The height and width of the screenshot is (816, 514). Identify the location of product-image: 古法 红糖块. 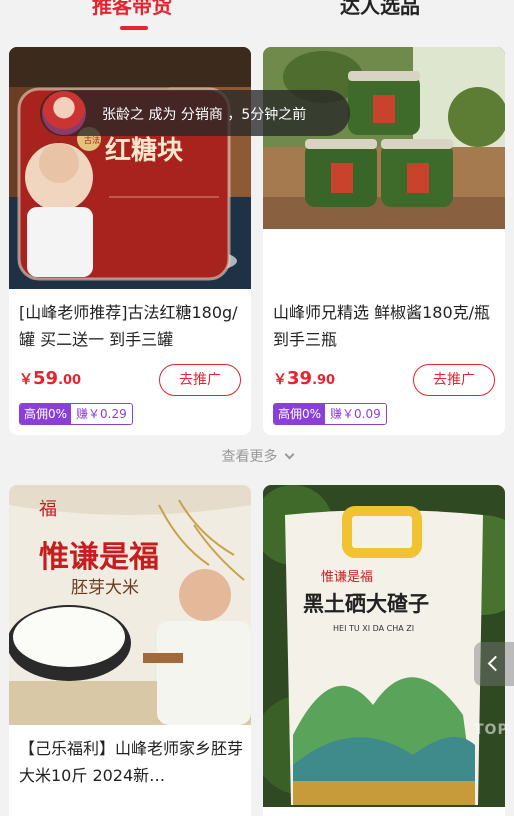
(130, 168).